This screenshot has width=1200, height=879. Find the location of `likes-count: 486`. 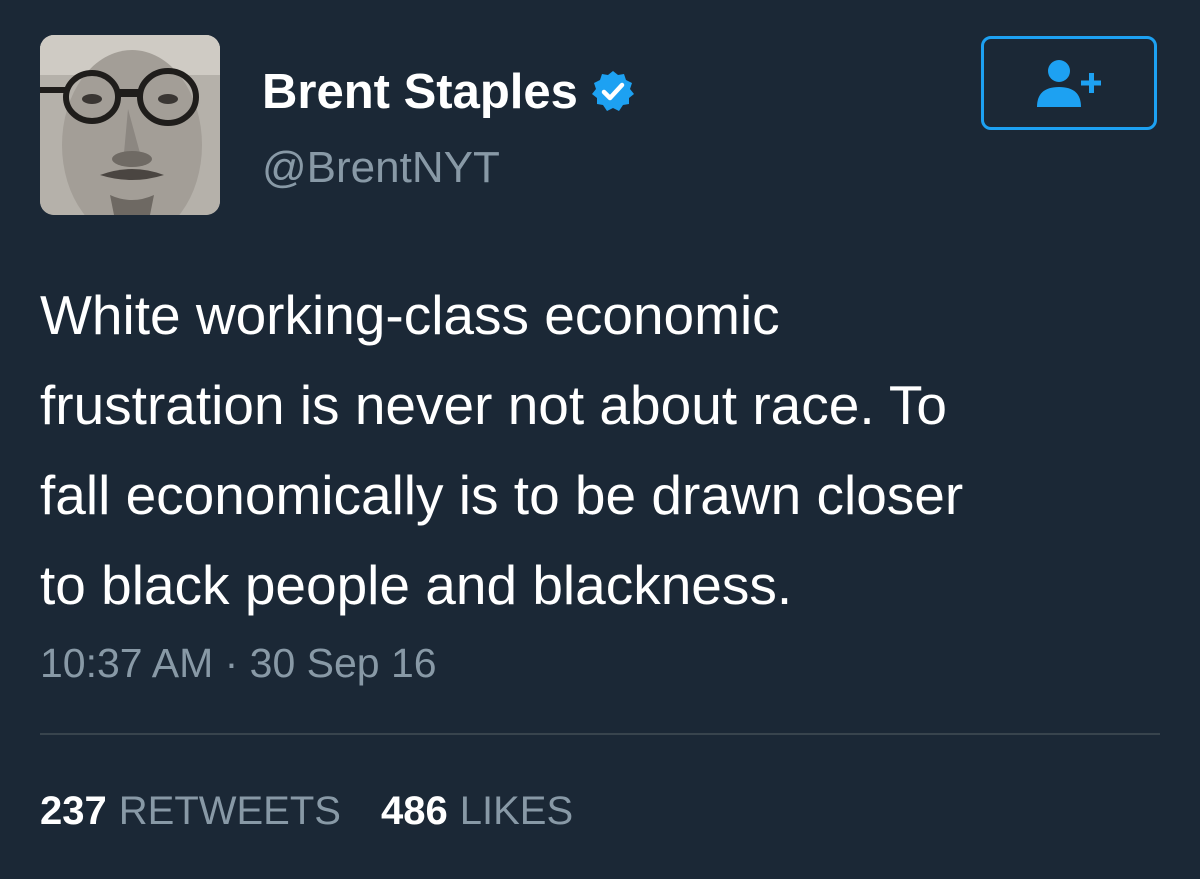

likes-count: 486 is located at coordinates (414, 811).